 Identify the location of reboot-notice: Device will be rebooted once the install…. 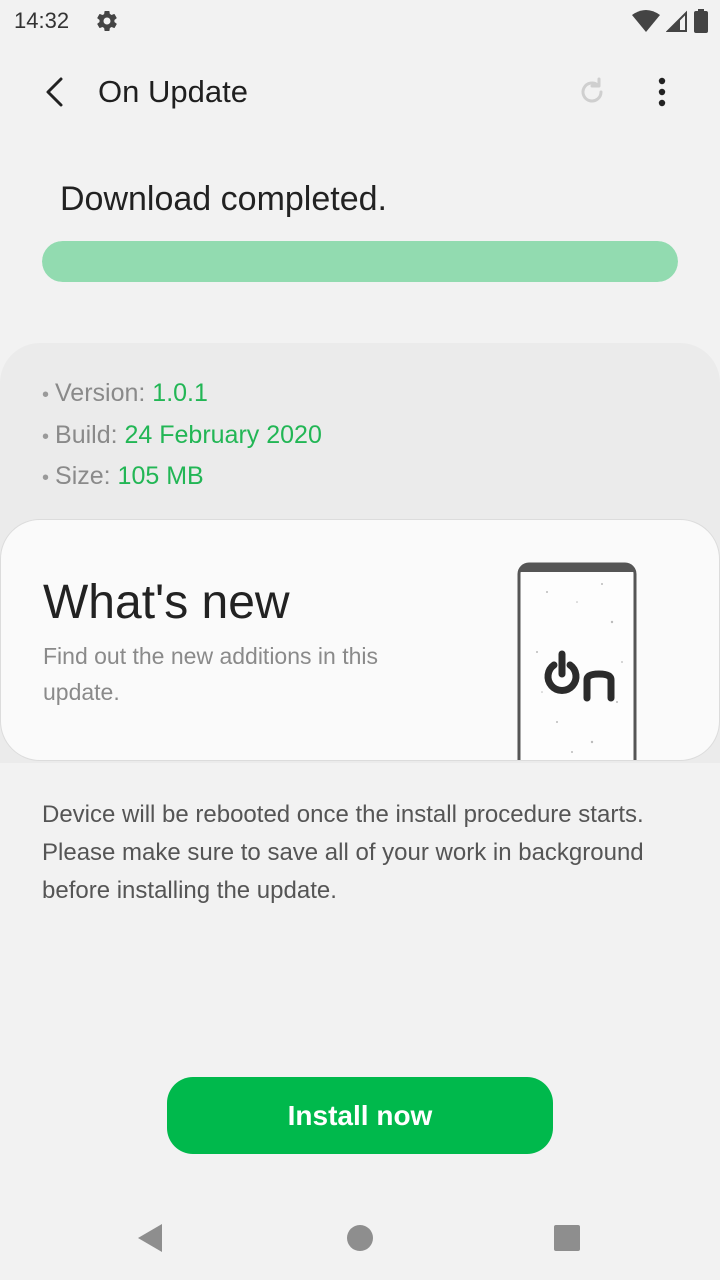
(343, 852).